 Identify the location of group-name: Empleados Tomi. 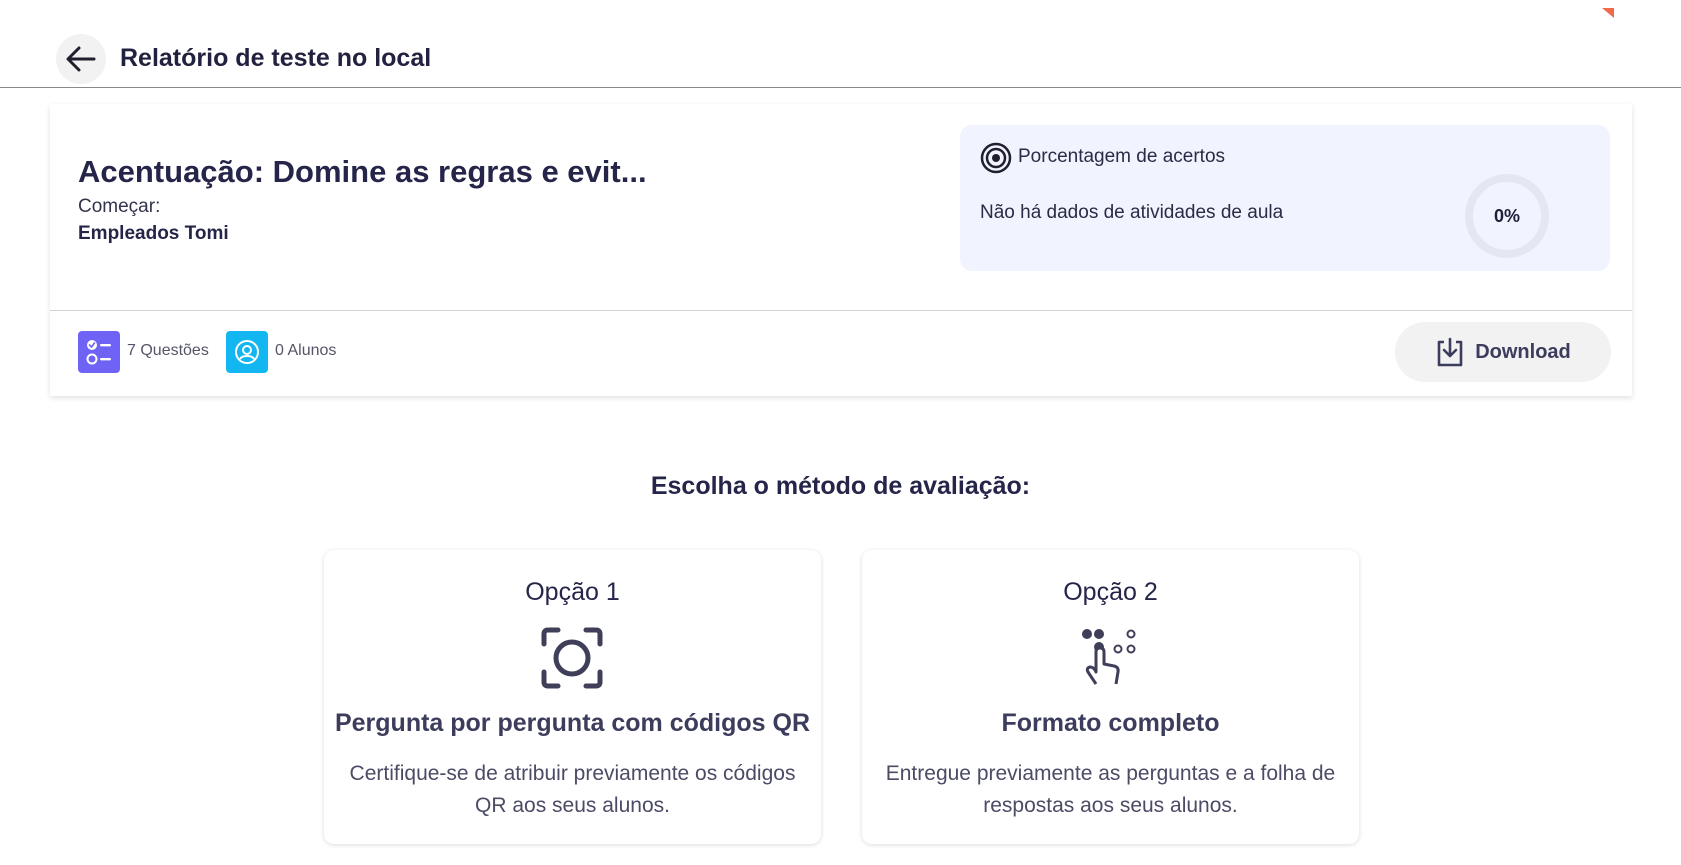
(153, 233).